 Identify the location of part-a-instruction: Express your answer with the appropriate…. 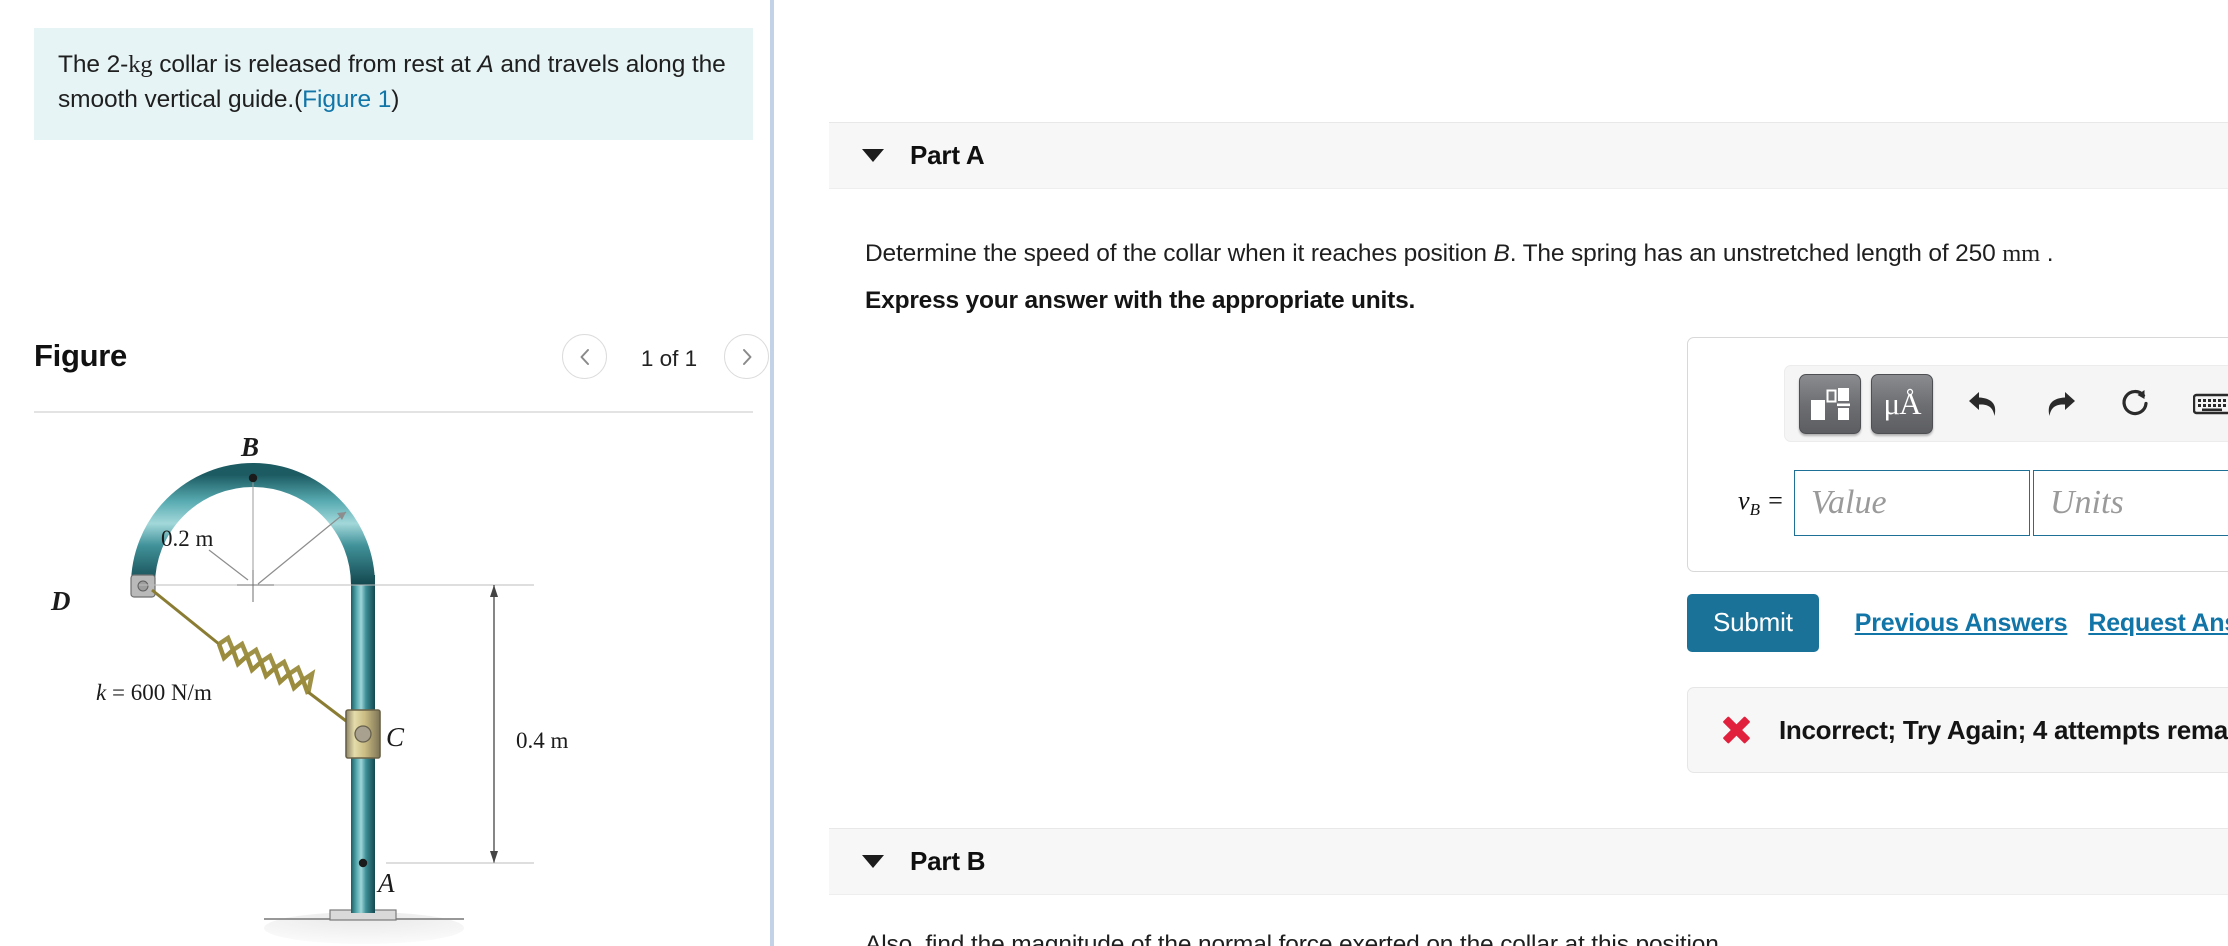
(1140, 300).